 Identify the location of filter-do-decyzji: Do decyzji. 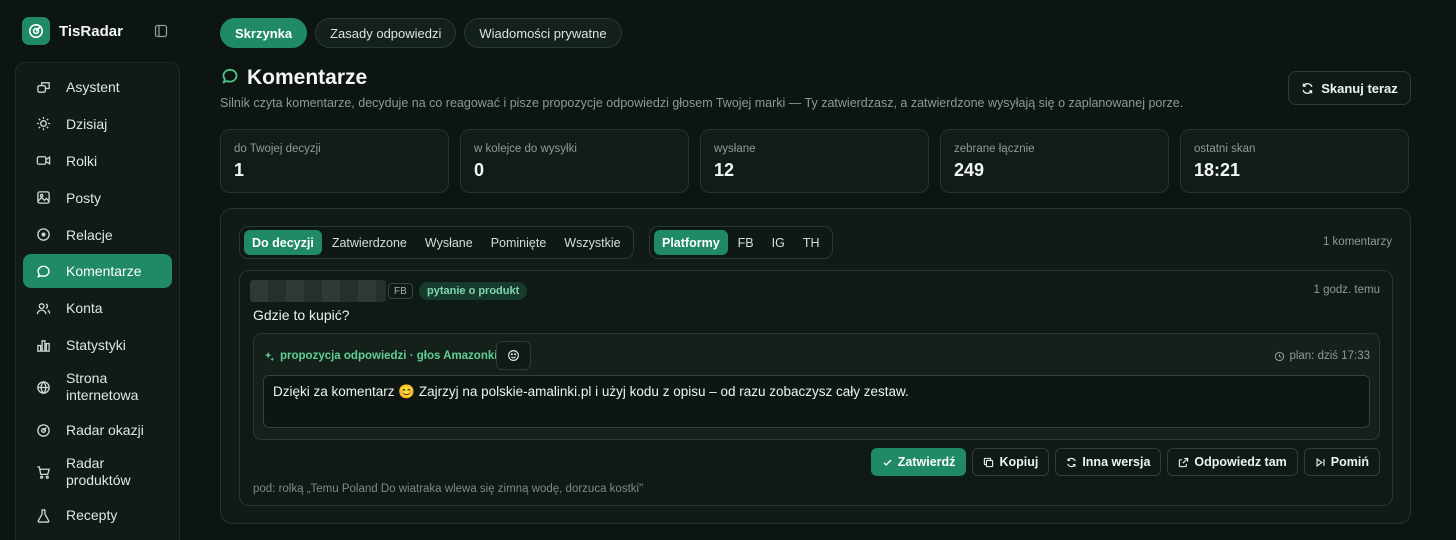
(283, 242).